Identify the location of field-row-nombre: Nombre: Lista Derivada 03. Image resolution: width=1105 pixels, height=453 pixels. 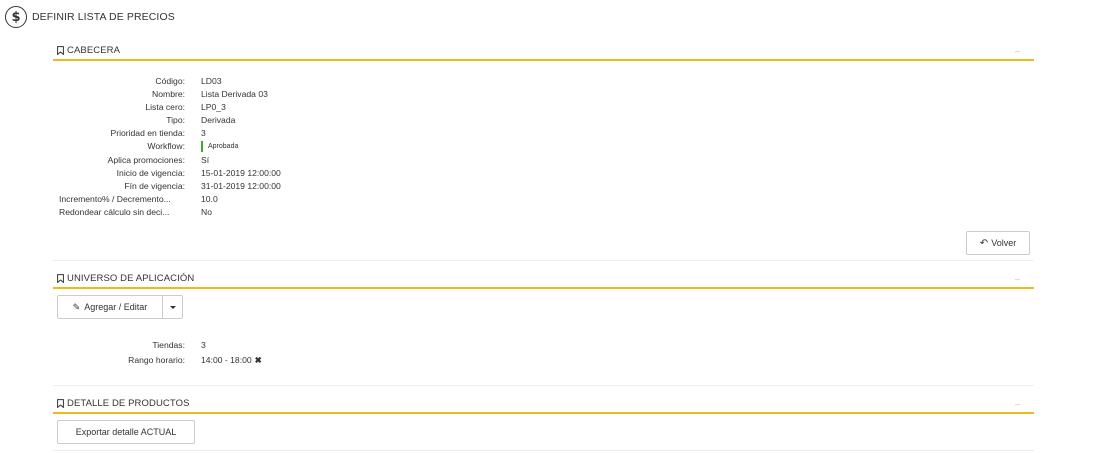
(203, 95).